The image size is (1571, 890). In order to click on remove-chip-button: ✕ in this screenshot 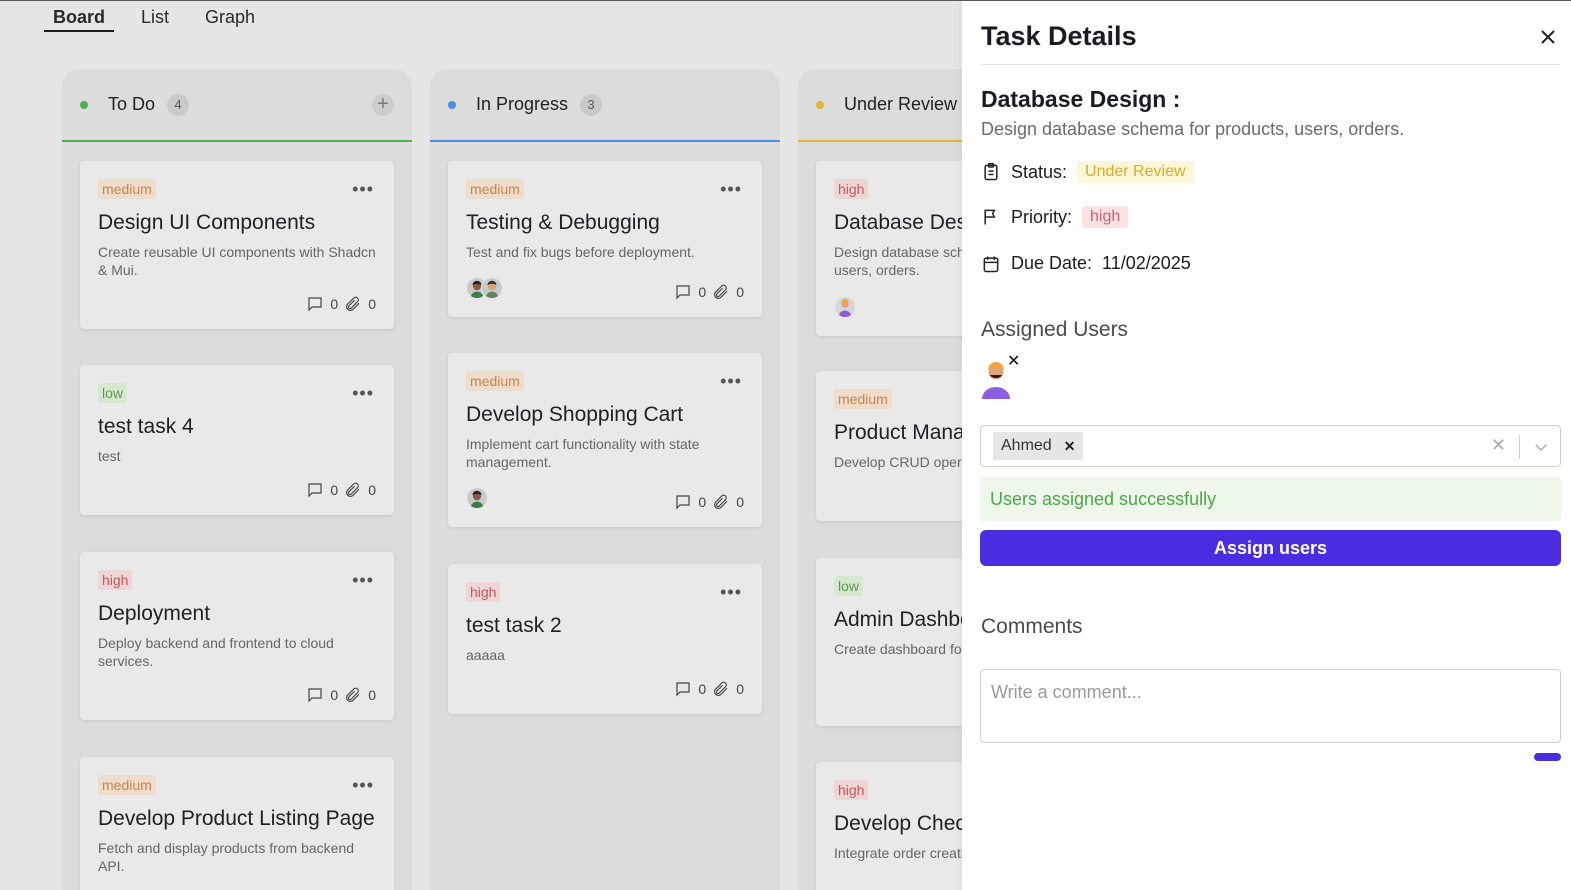, I will do `click(1070, 446)`.